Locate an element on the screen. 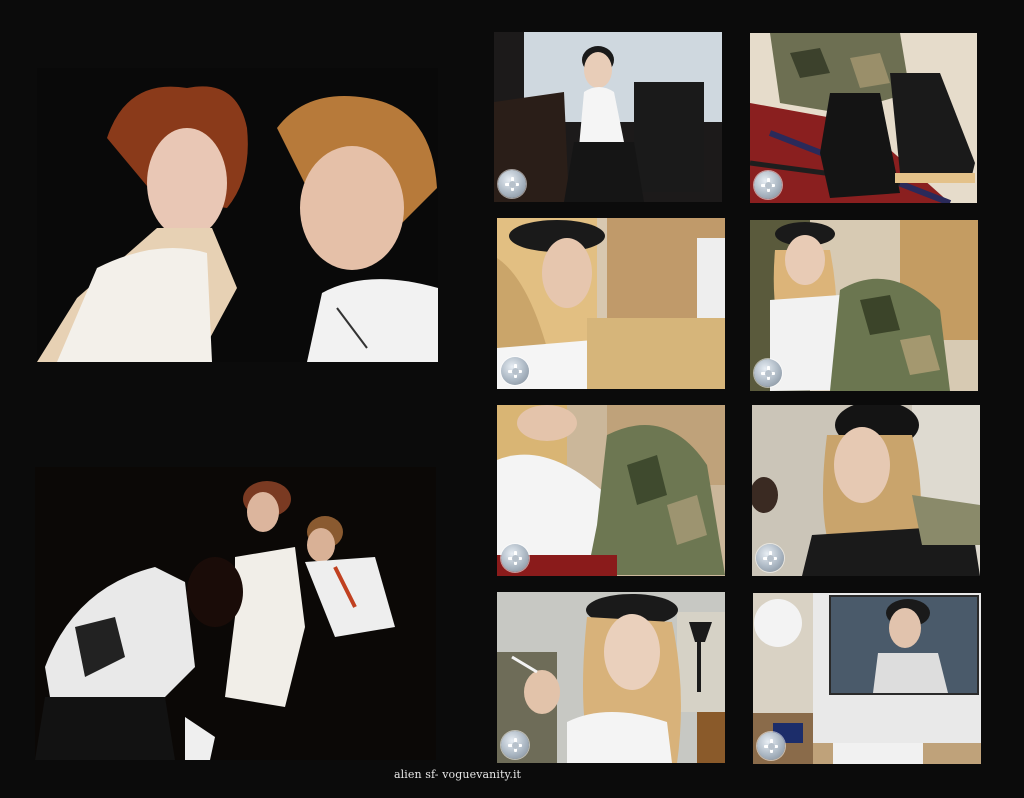 This screenshot has width=1024, height=798. photo-two-models-portrait is located at coordinates (237, 215).